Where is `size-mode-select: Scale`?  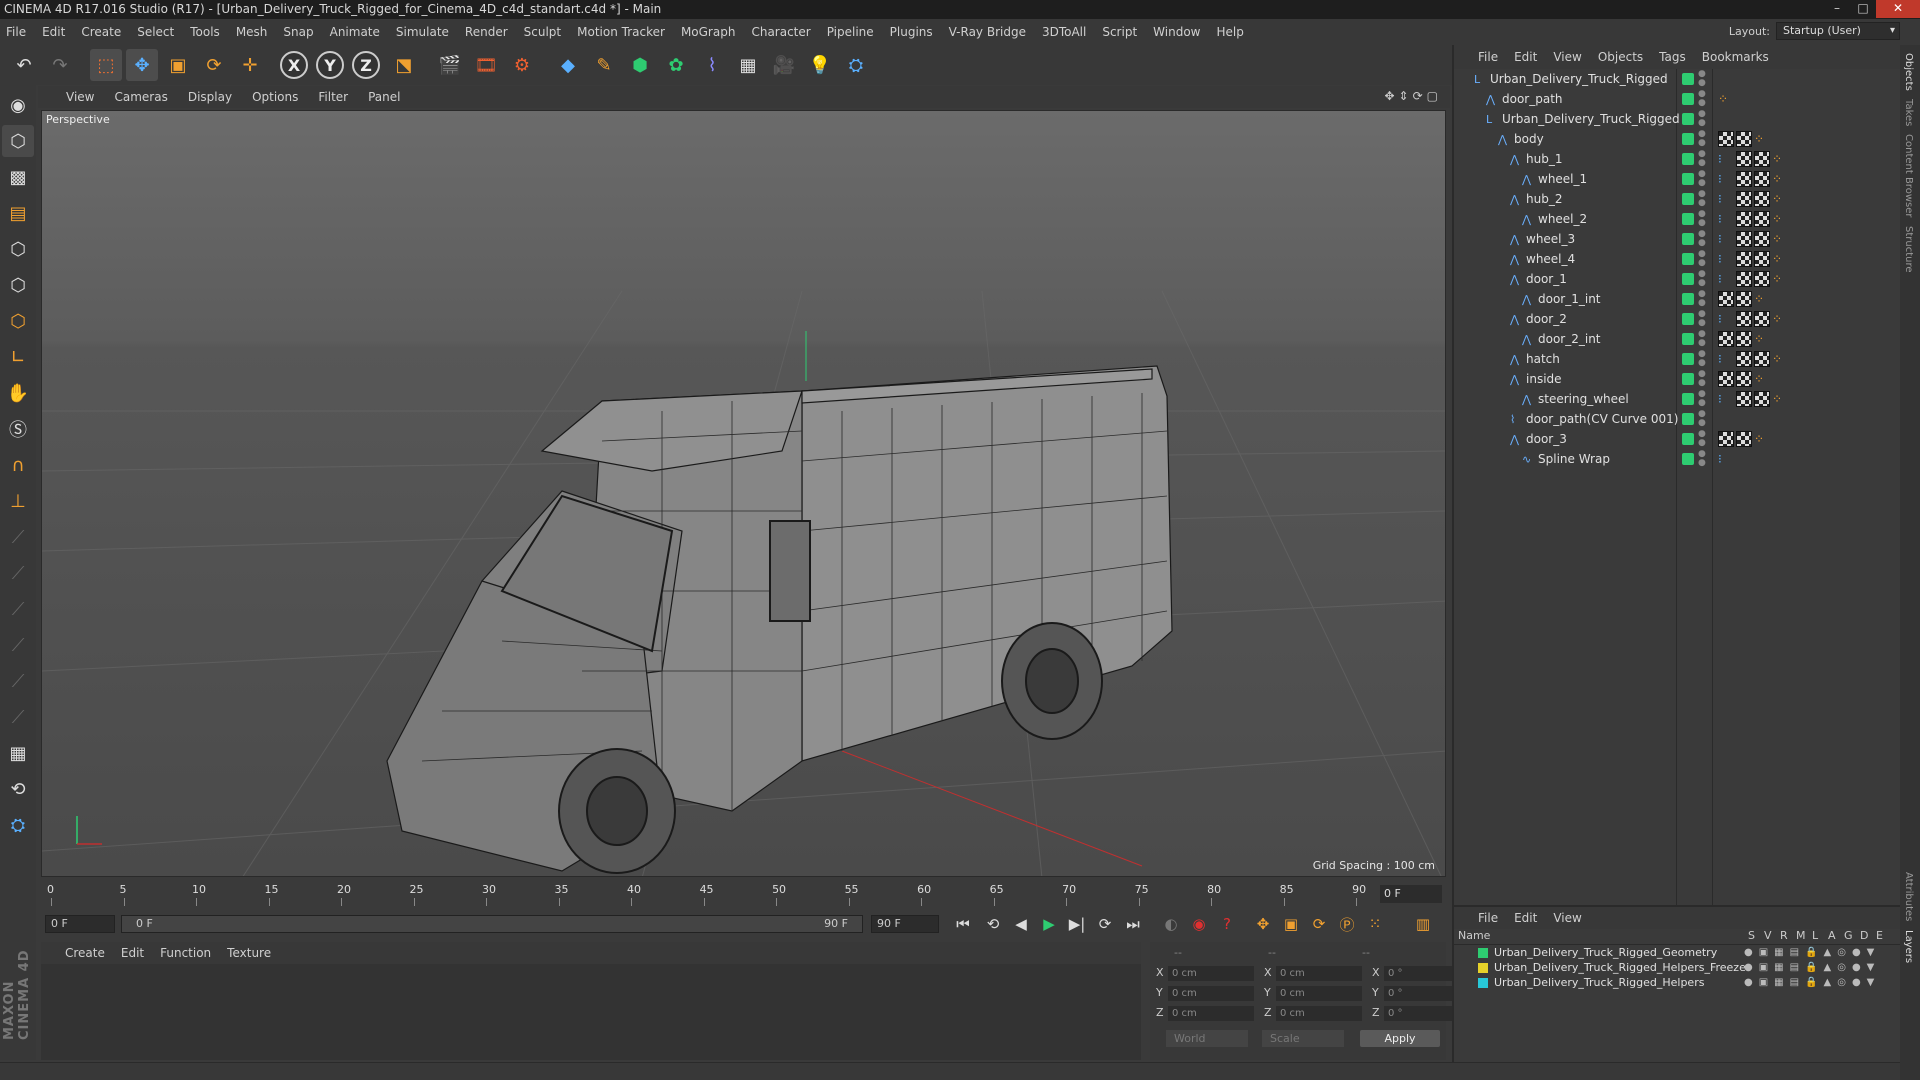
size-mode-select: Scale is located at coordinates (1303, 1038).